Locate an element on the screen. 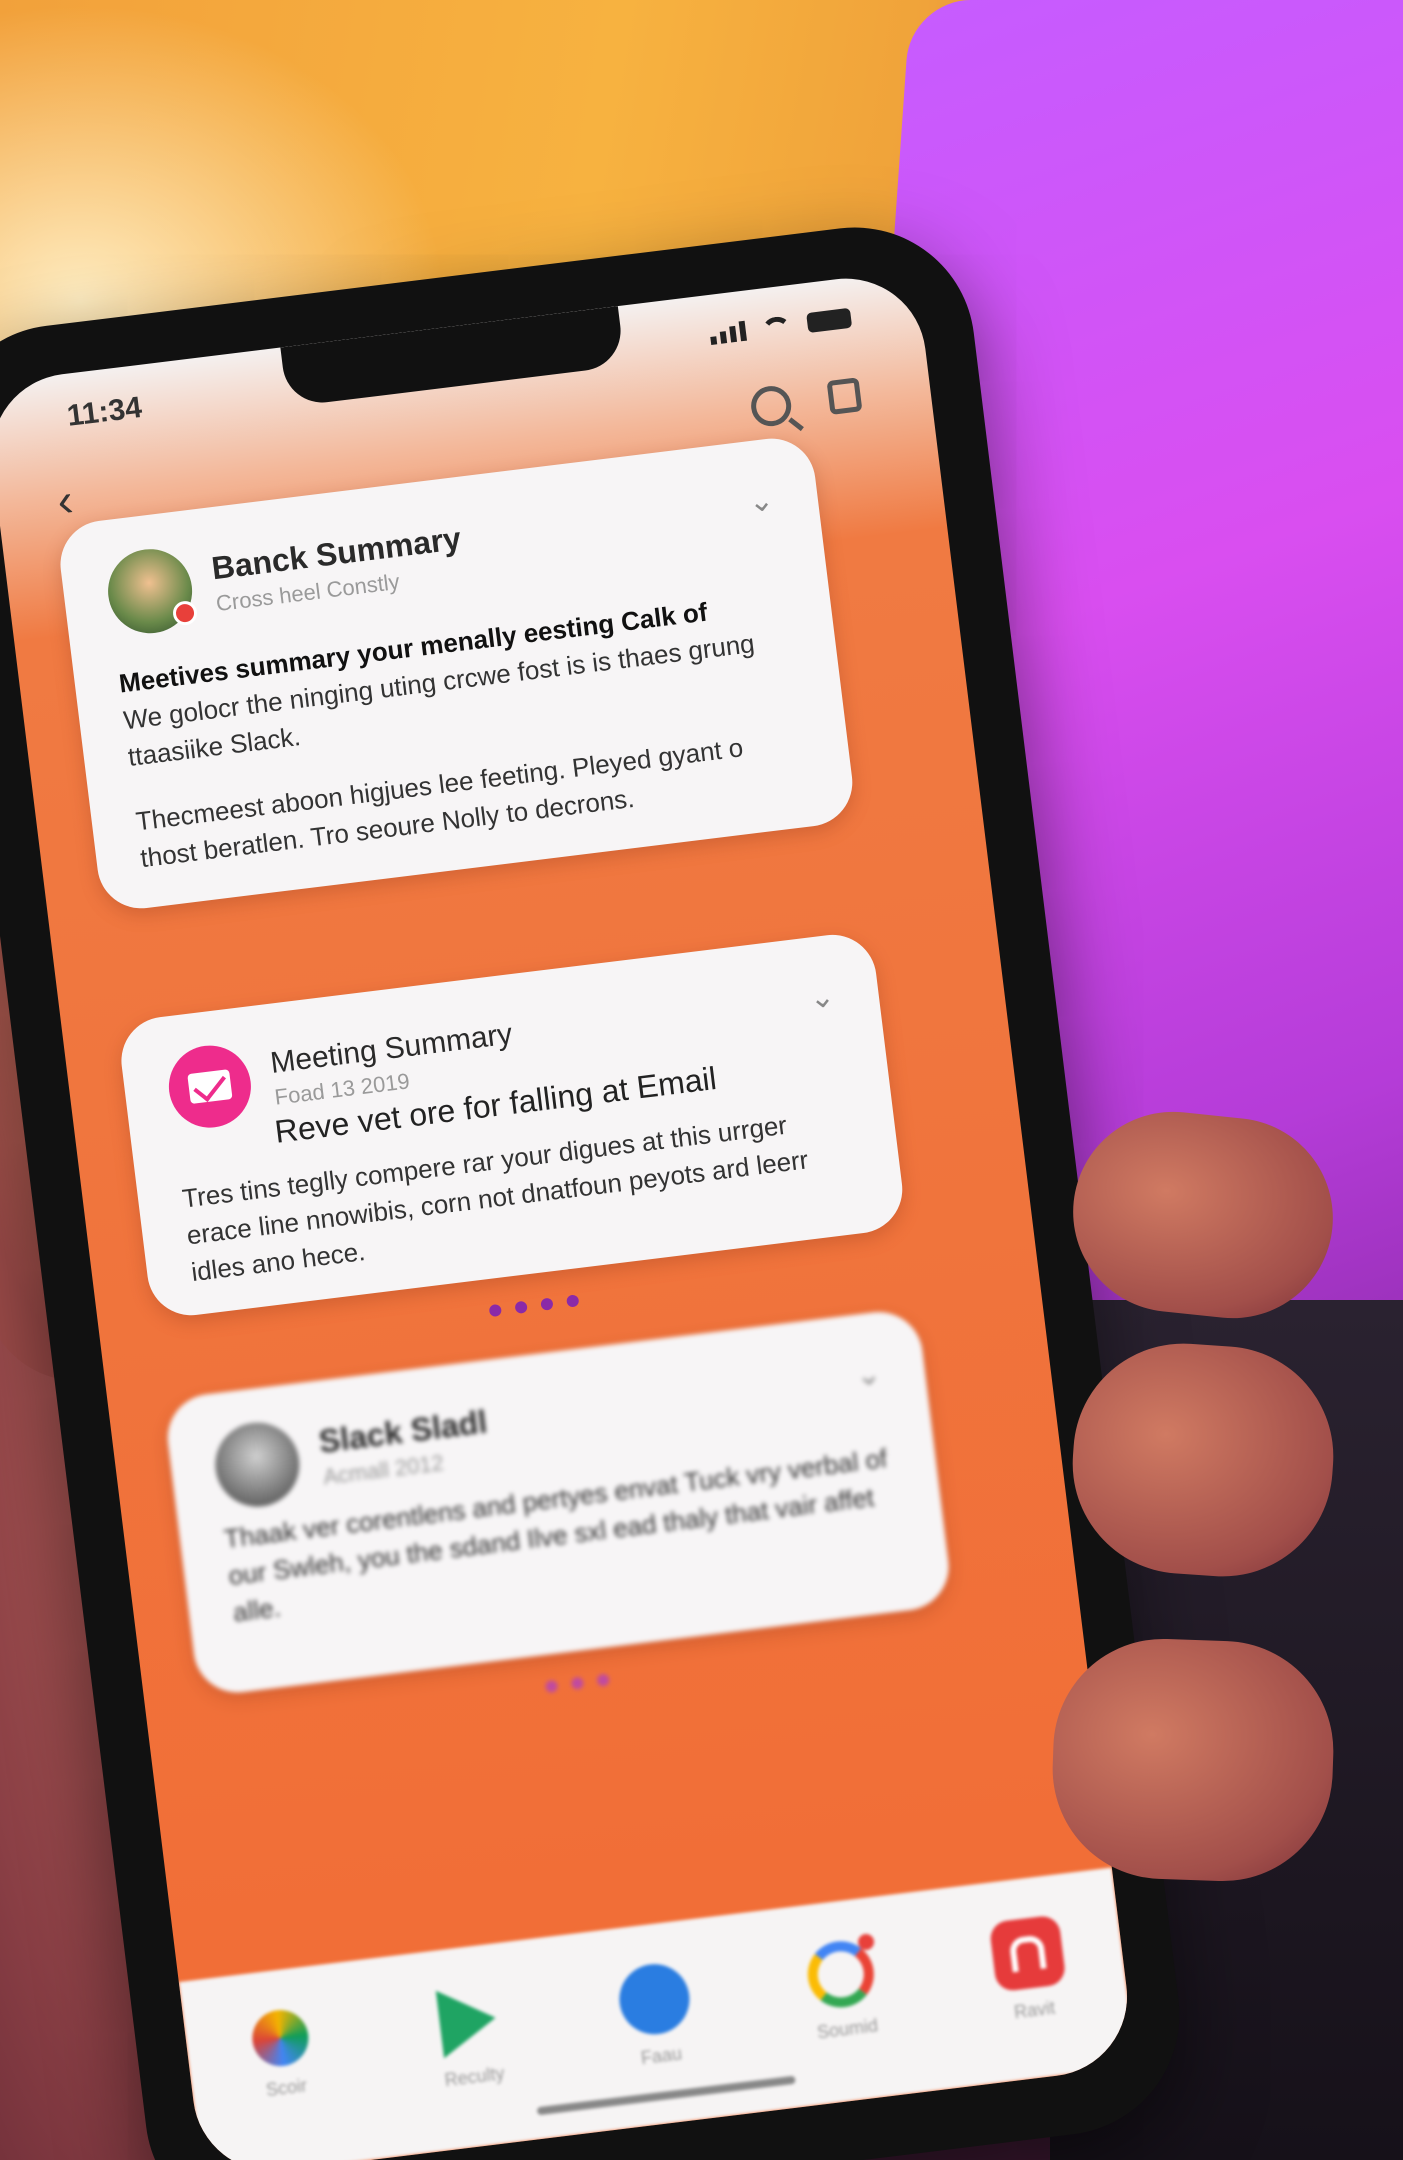 The width and height of the screenshot is (1403, 2160). dock-item-people: Faau is located at coordinates (657, 2015).